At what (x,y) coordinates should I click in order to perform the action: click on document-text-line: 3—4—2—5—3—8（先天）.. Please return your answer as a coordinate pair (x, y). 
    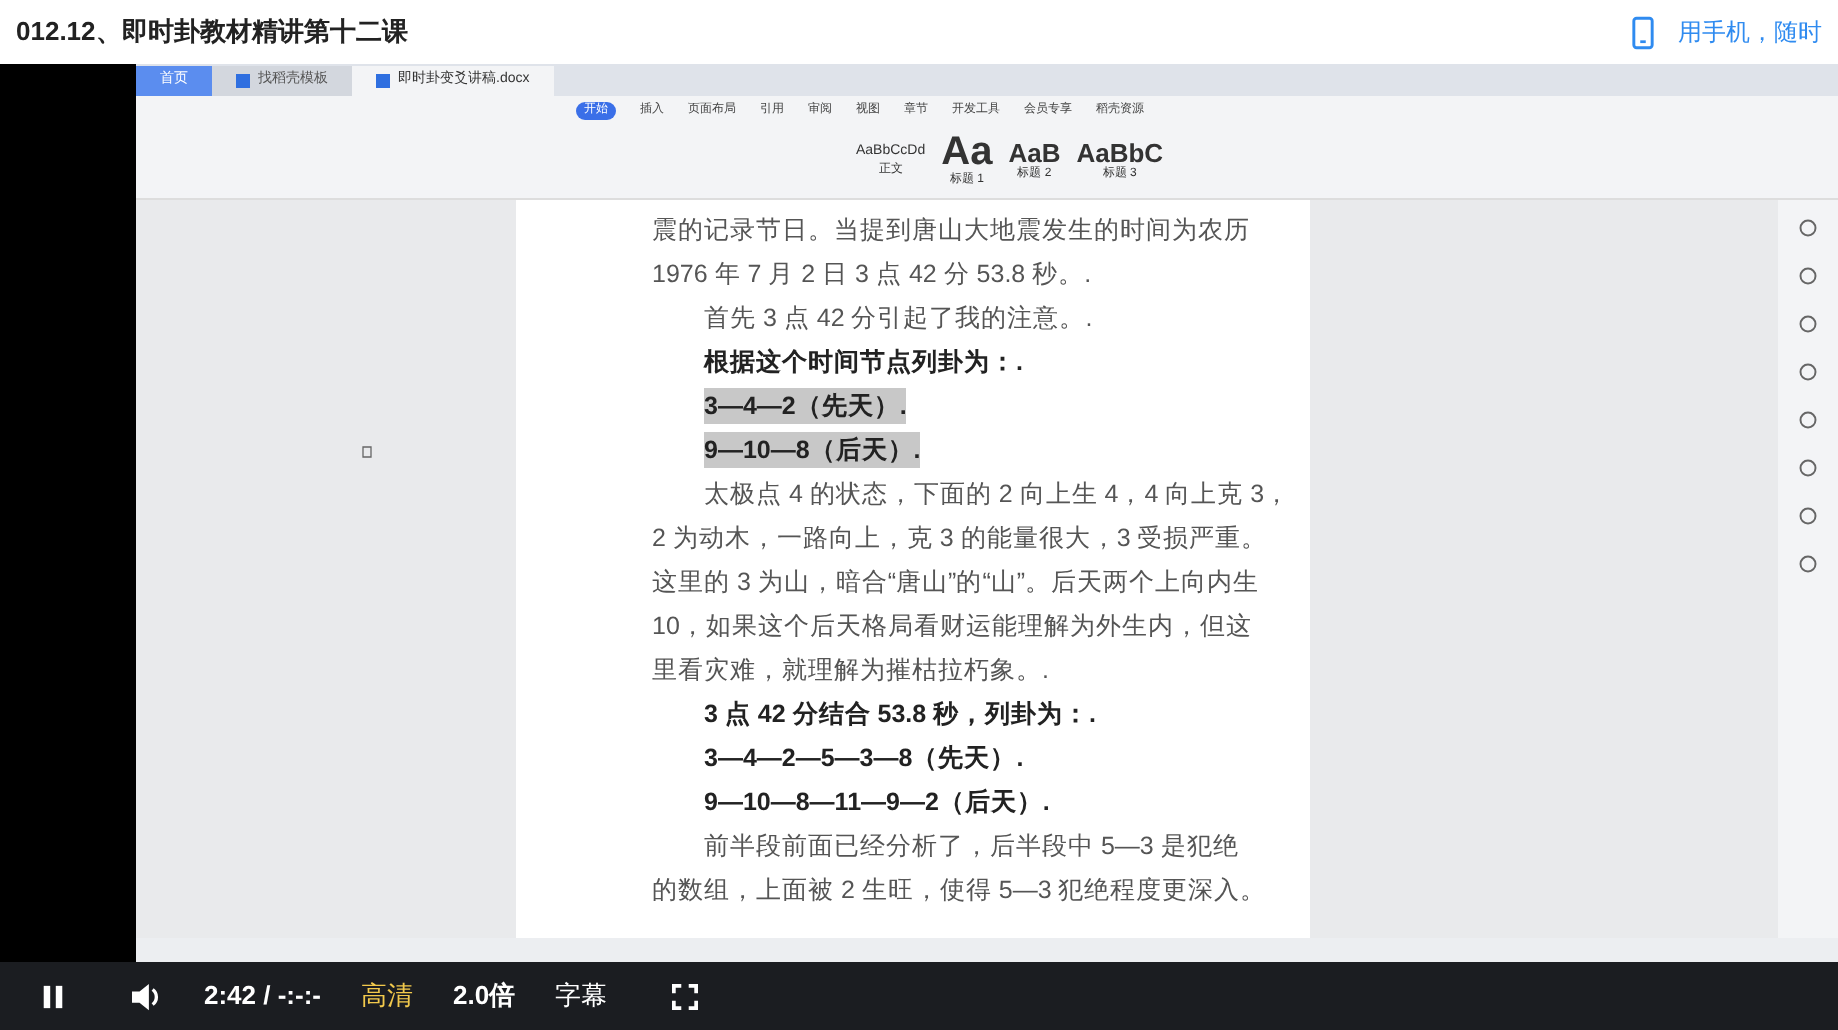
    Looking at the image, I should click on (864, 758).